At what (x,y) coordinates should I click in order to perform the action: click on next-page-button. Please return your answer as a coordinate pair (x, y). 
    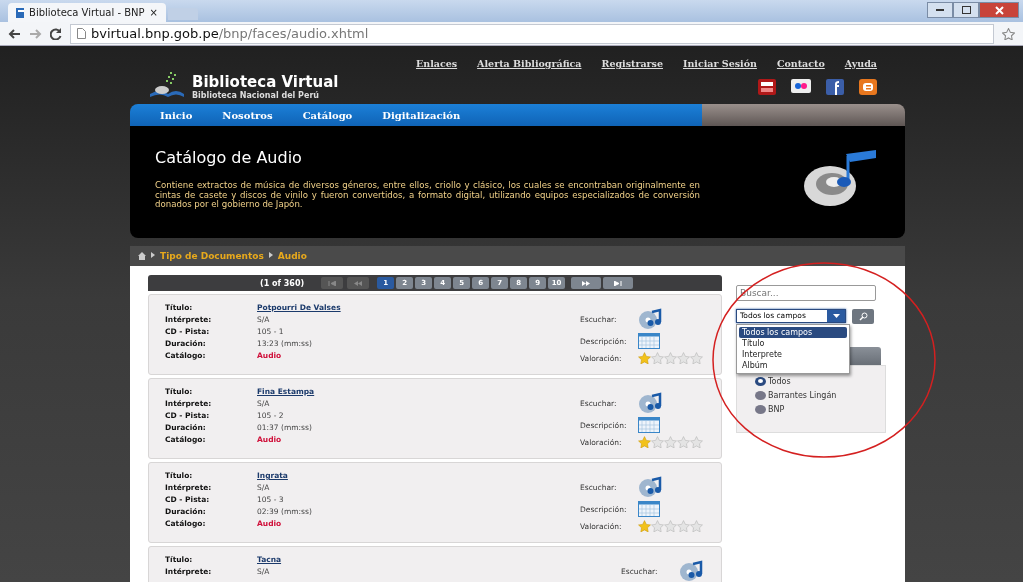
    Looking at the image, I should click on (586, 283).